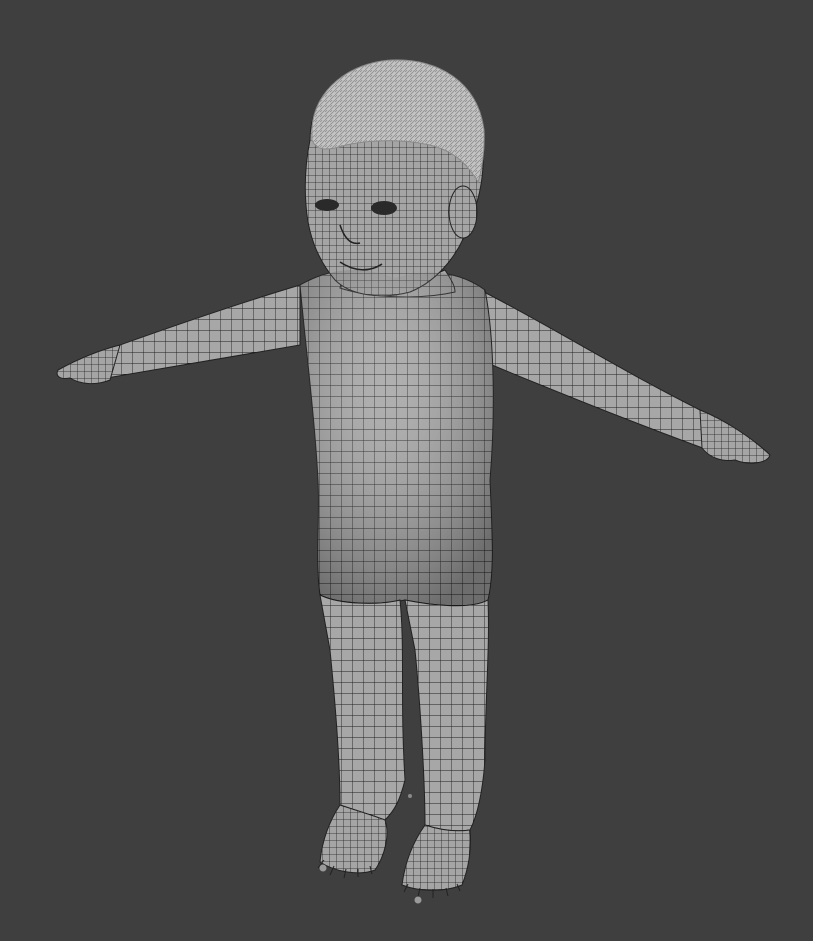  I want to click on left-leg, so click(362, 707).